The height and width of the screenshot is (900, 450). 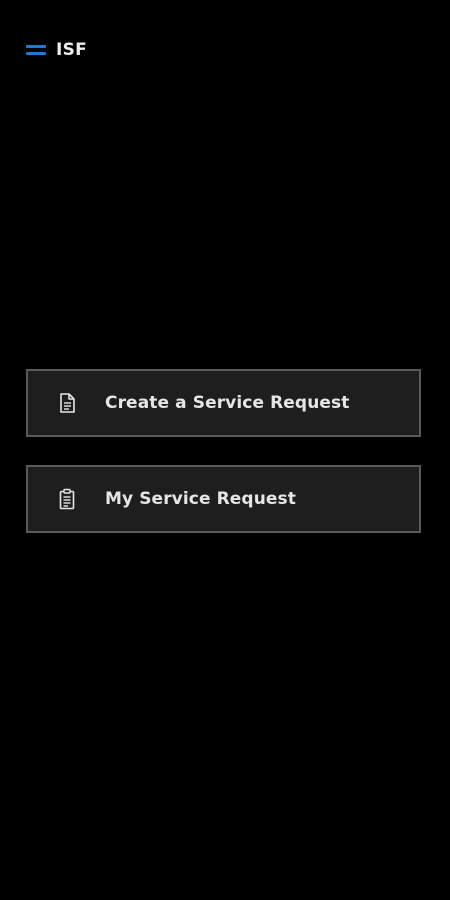 I want to click on app-header: ISF, so click(x=56, y=50).